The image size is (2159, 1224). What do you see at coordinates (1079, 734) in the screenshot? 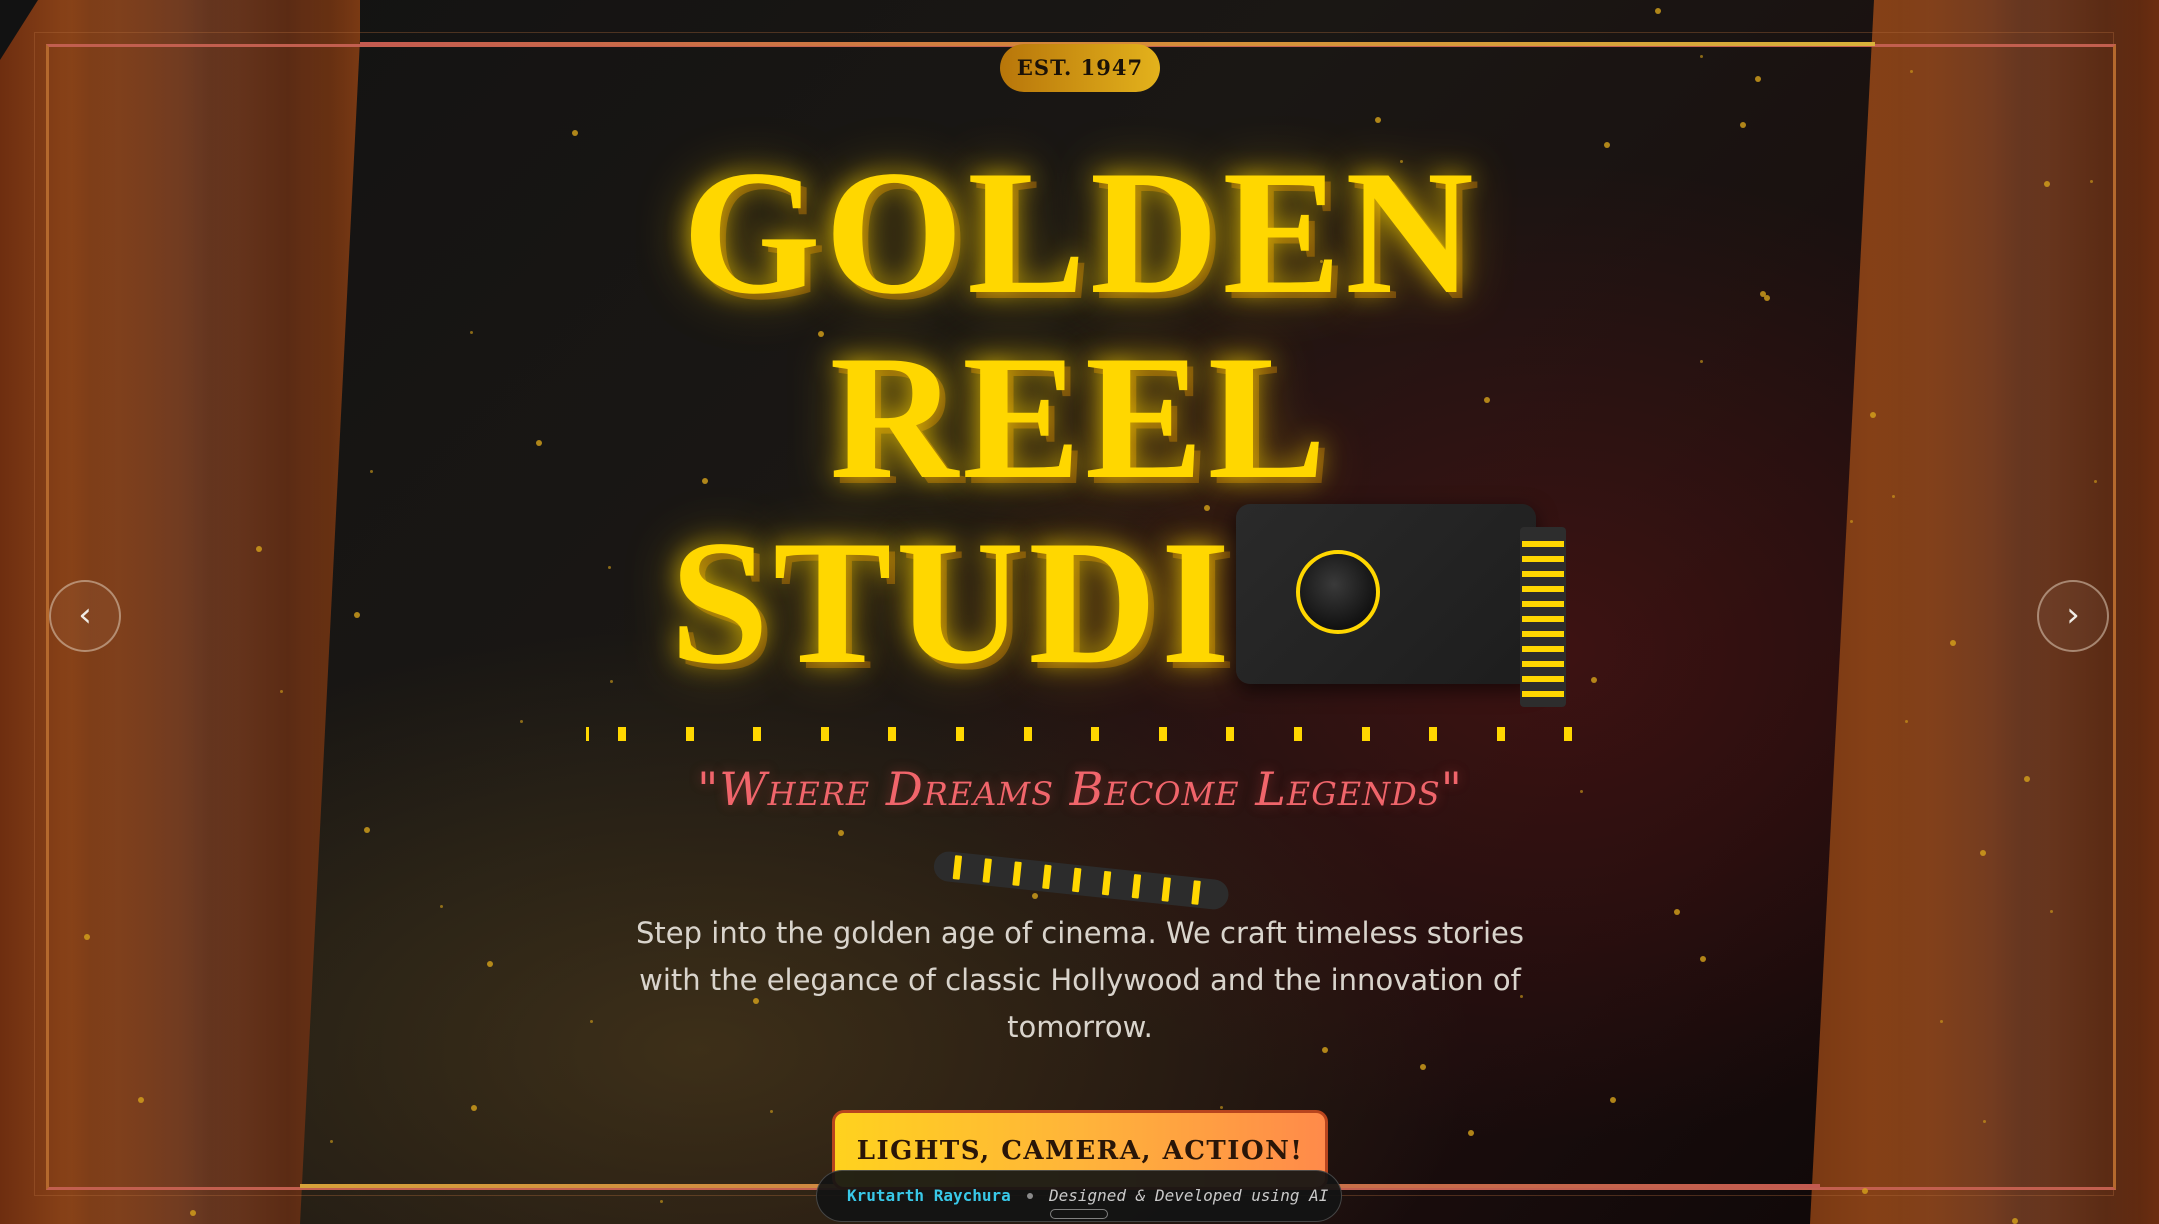
I see `film-strip-divider` at bounding box center [1079, 734].